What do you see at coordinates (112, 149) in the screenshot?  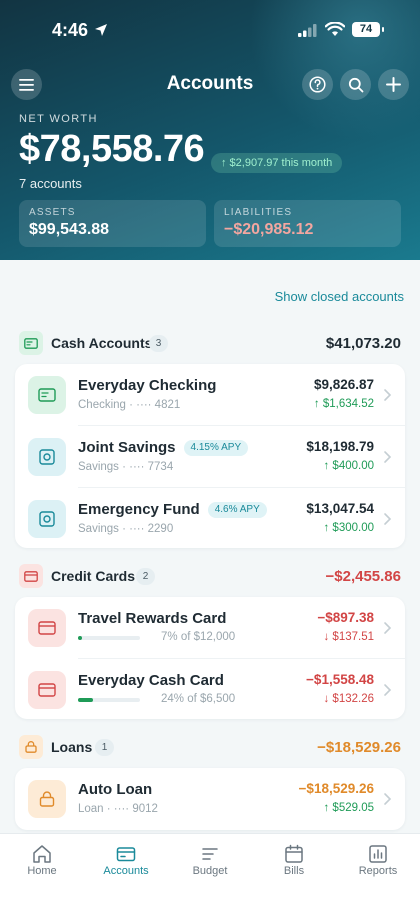 I see `net-worth-value: $78,558.76` at bounding box center [112, 149].